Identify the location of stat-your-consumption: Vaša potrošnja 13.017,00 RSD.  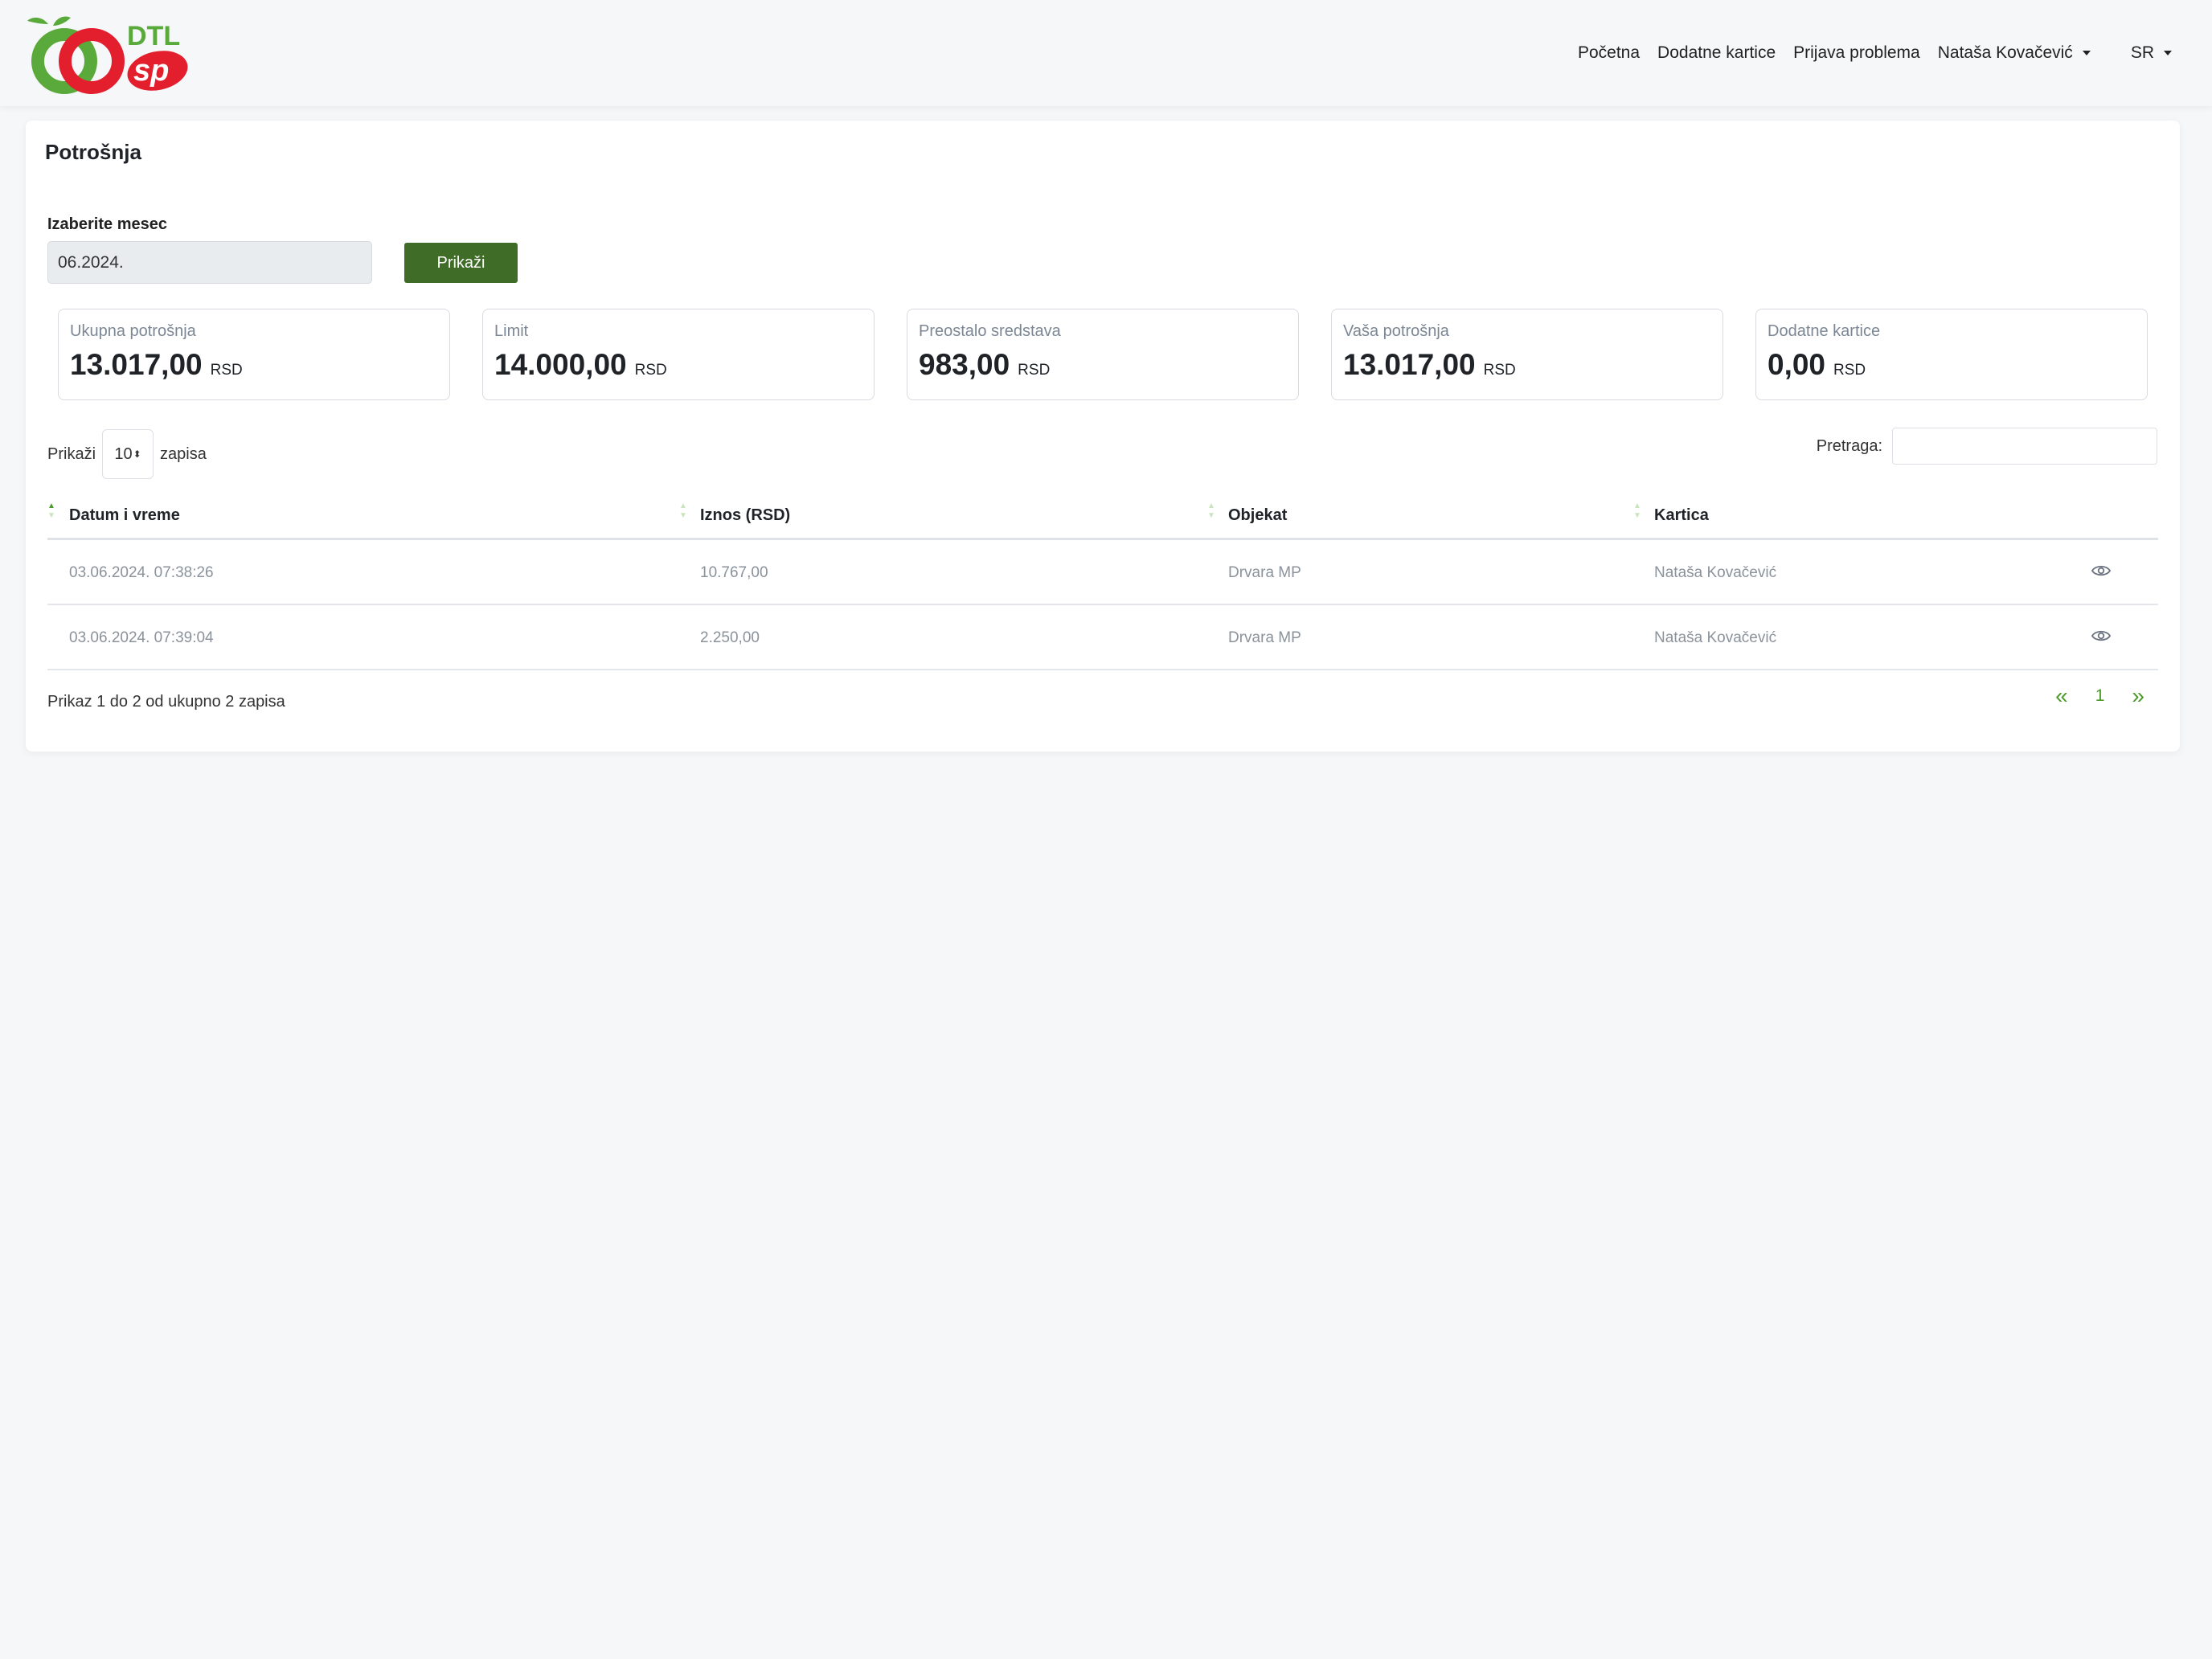
(1527, 354).